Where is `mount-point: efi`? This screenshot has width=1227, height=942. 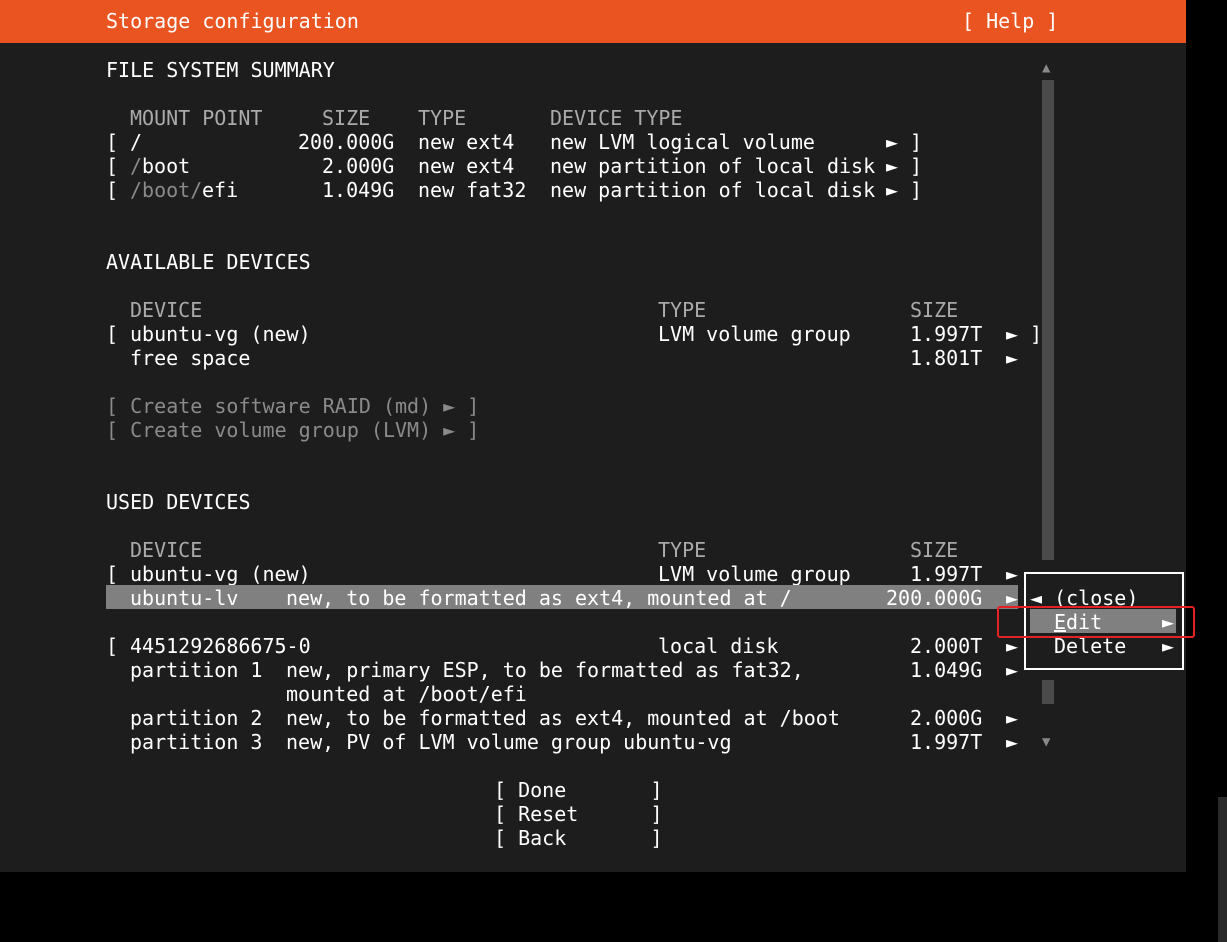
mount-point: efi is located at coordinates (220, 190).